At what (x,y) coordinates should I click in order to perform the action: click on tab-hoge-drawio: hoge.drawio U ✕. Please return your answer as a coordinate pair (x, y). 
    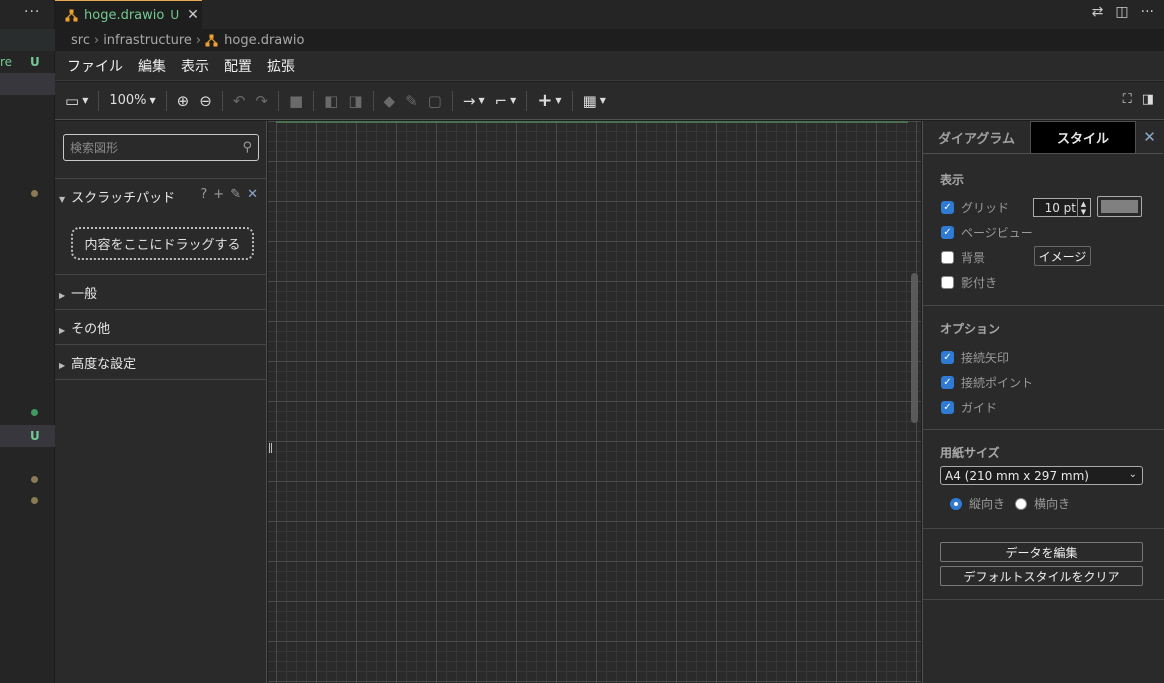
    Looking at the image, I should click on (128, 14).